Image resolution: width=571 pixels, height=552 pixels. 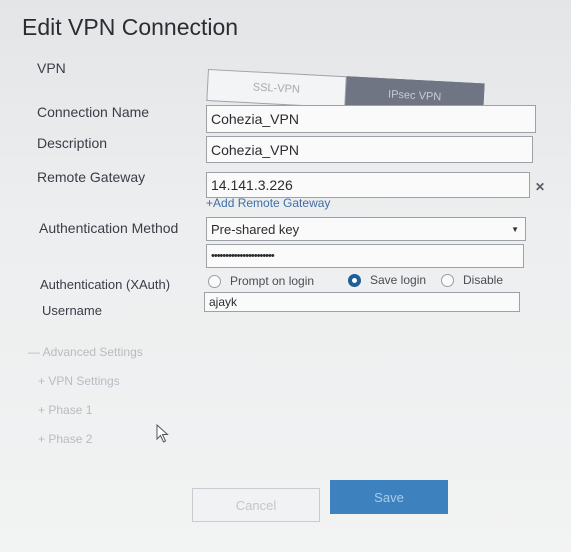 What do you see at coordinates (354, 280) in the screenshot?
I see `radio-circle-selected` at bounding box center [354, 280].